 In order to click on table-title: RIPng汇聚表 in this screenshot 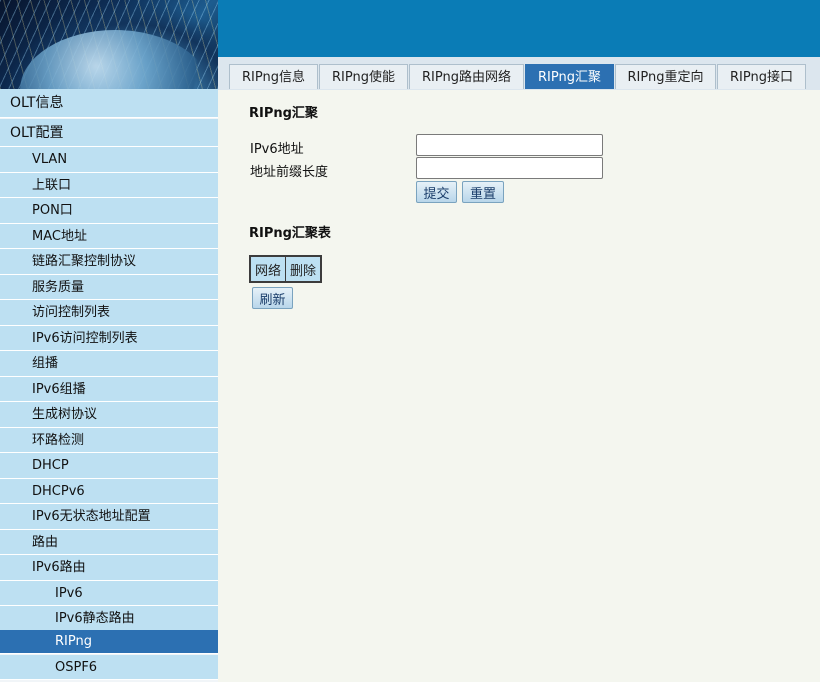, I will do `click(290, 233)`.